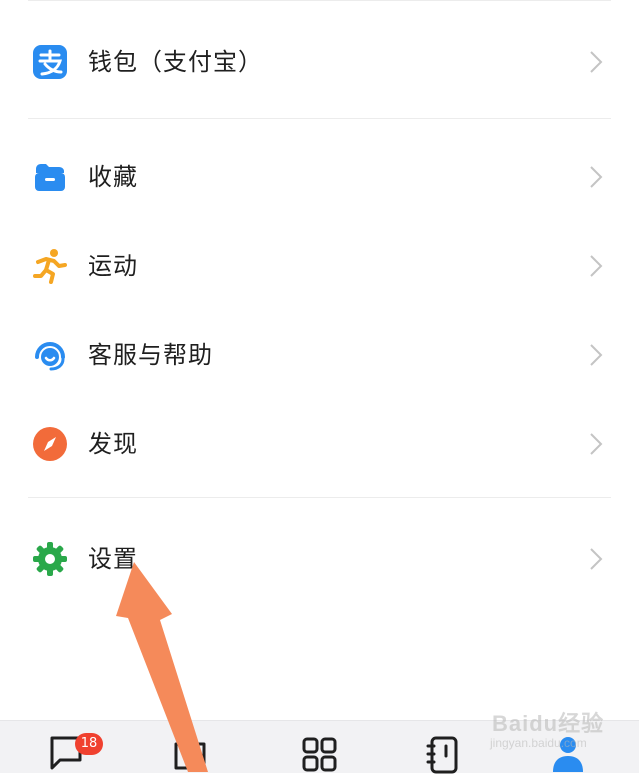 The image size is (639, 774). I want to click on alipay-icon, so click(50, 62).